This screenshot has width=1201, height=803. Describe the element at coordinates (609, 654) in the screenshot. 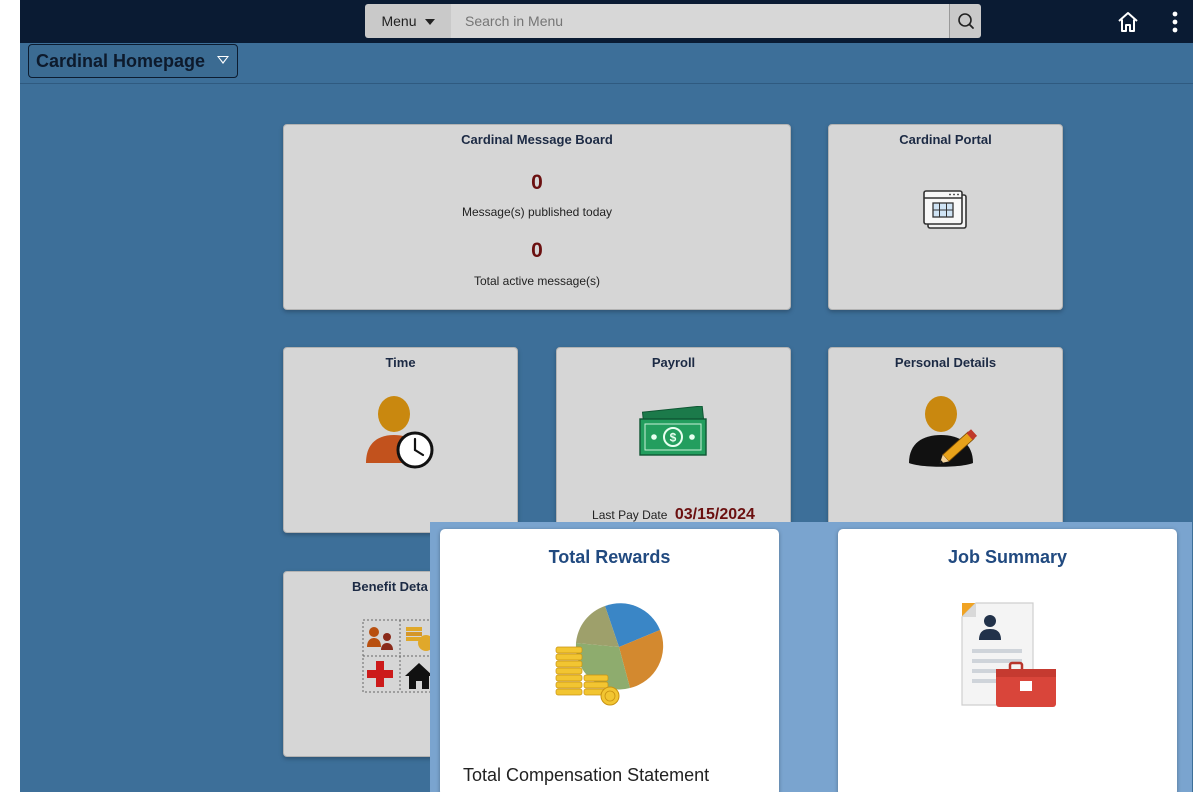

I see `pie-coins-icon` at that location.